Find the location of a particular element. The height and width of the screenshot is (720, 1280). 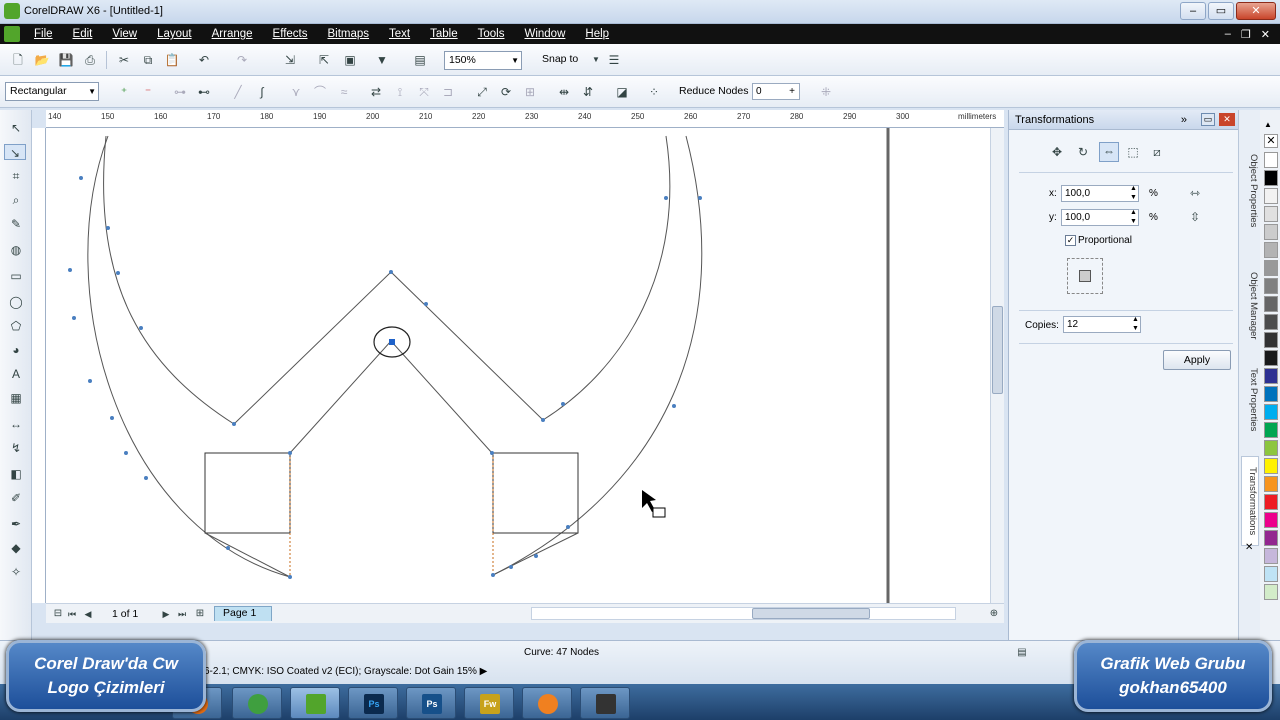

crop-tool-icon: ⌗ is located at coordinates (16, 176).